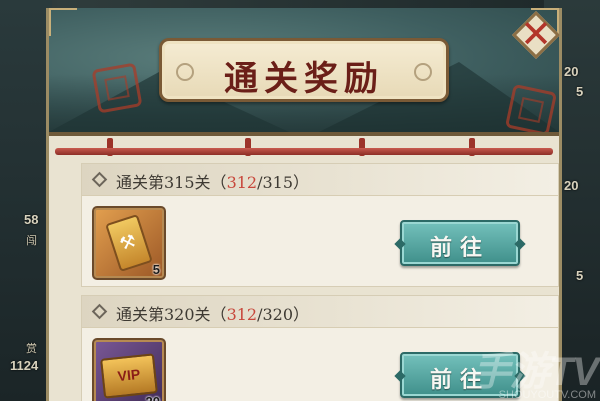 The image size is (600, 401). I want to click on background-right-number-3: 20, so click(571, 185).